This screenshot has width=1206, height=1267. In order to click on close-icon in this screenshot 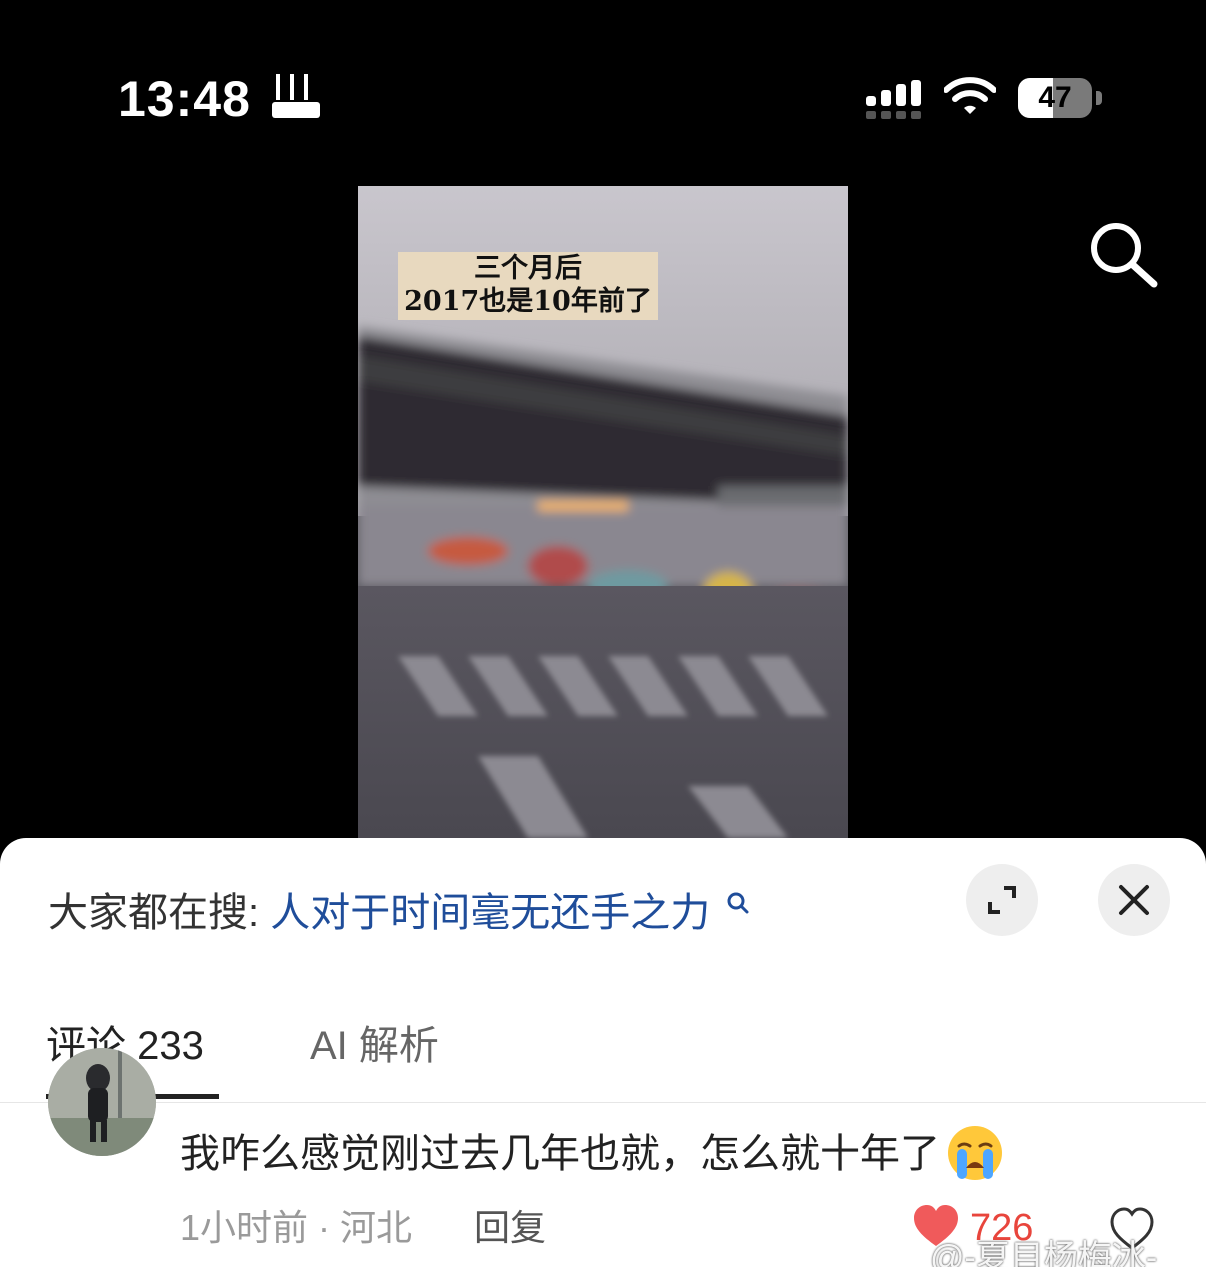, I will do `click(1134, 900)`.